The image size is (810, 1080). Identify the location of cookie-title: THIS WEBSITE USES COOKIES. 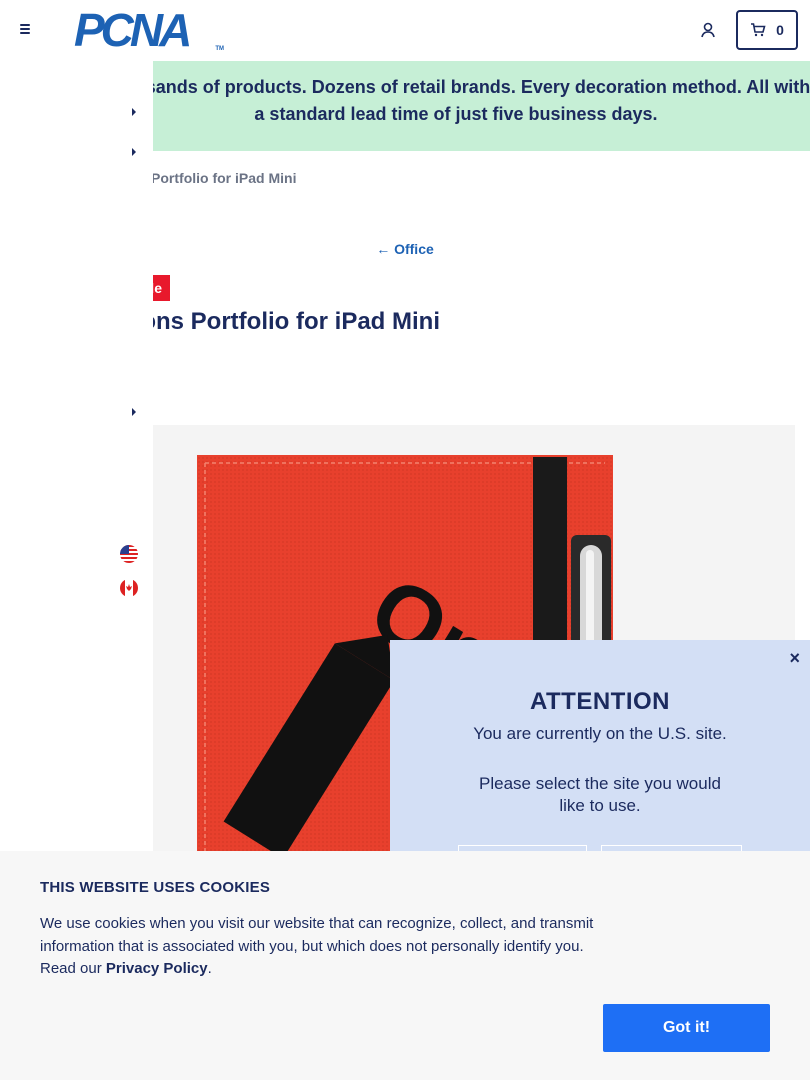
(155, 887).